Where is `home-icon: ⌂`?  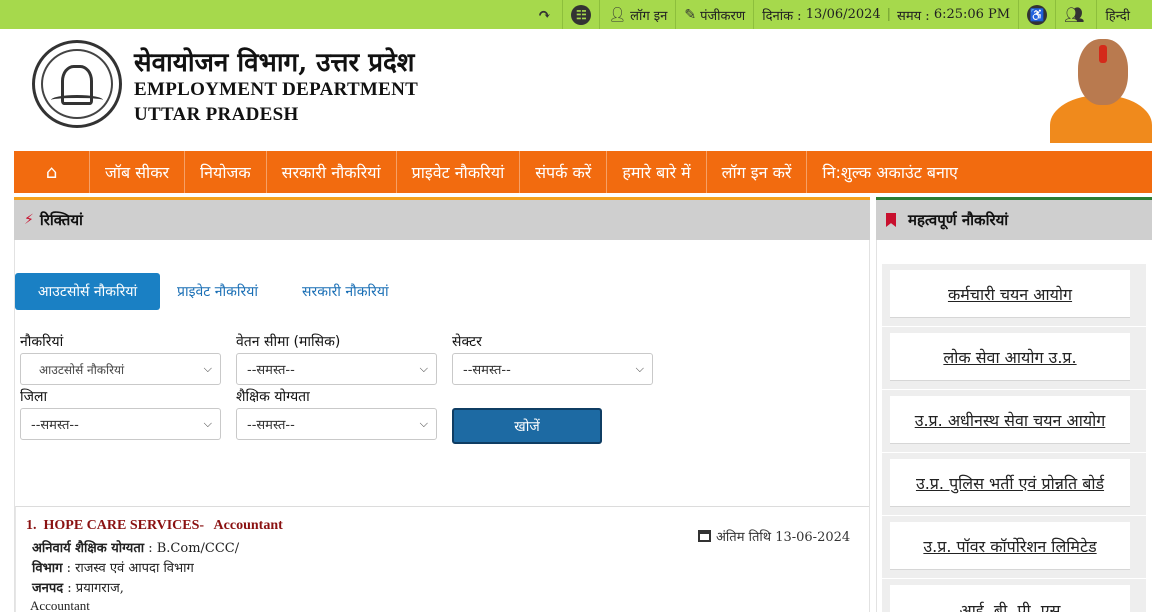 home-icon: ⌂ is located at coordinates (51, 172).